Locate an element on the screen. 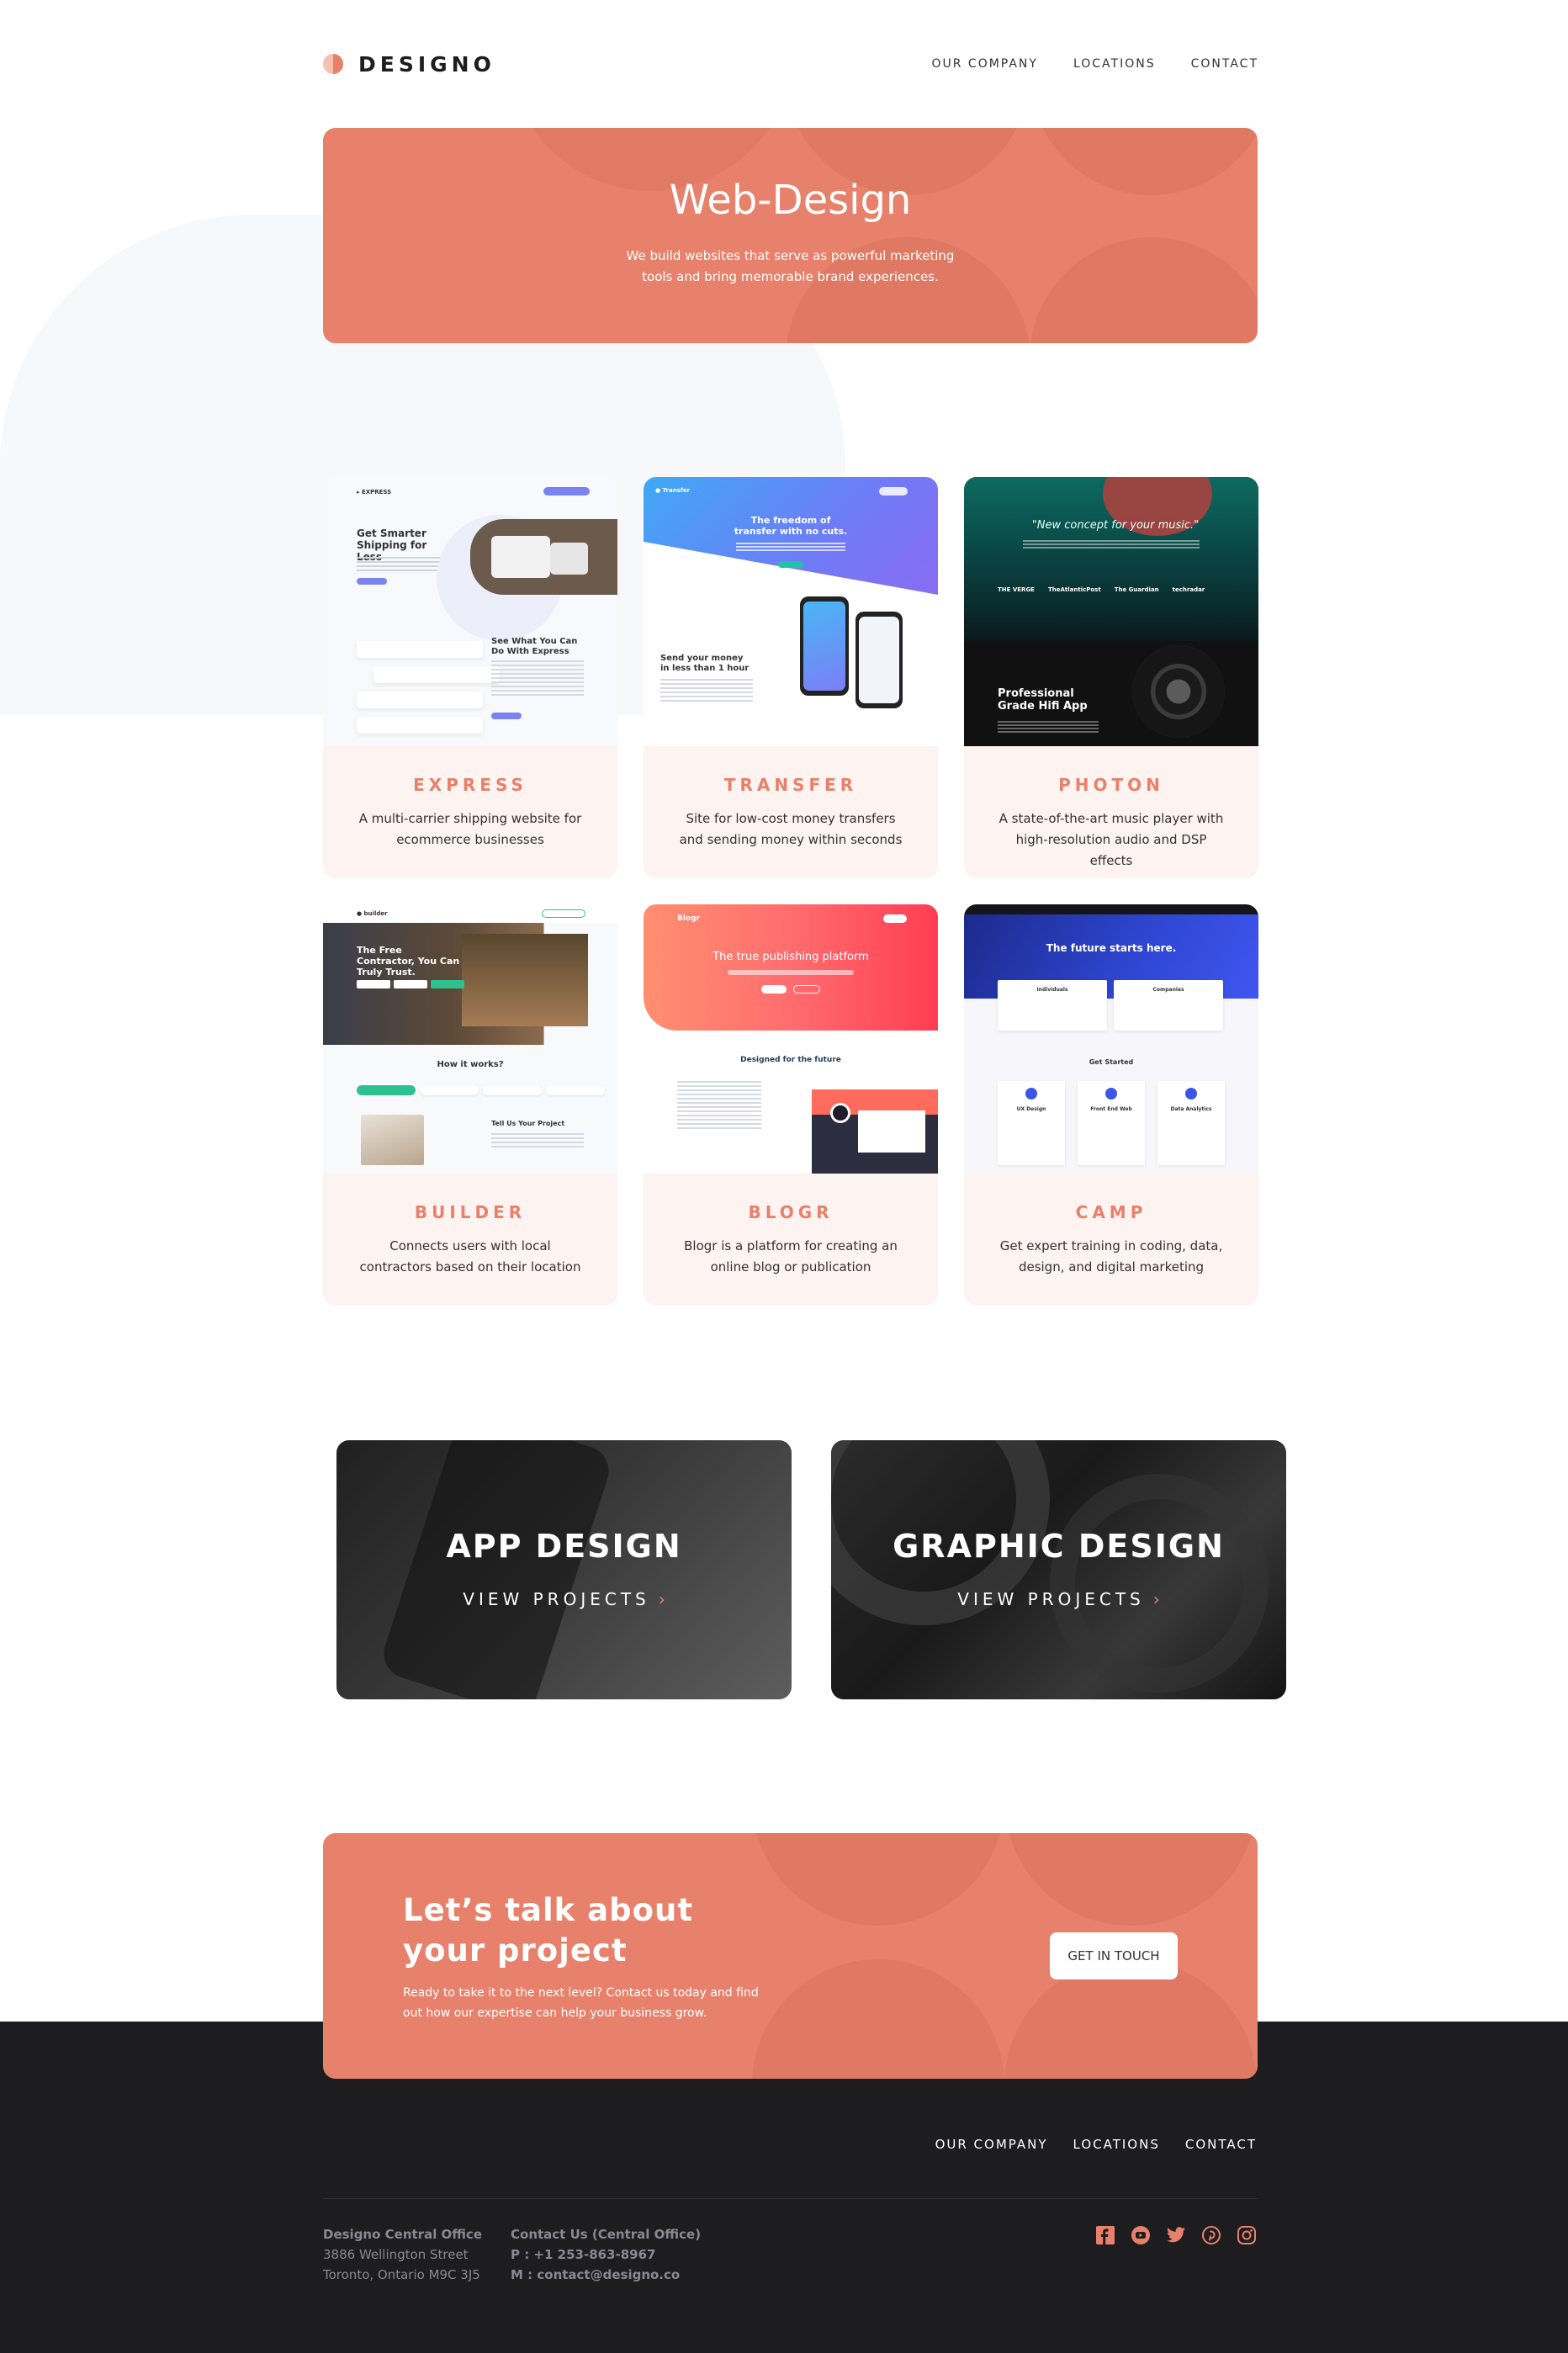 This screenshot has width=1568, height=2353. instagram-icon is located at coordinates (1247, 2235).